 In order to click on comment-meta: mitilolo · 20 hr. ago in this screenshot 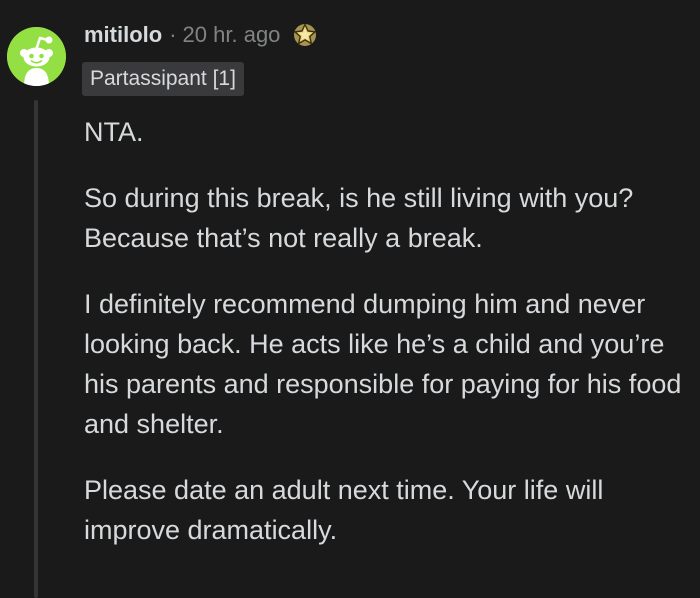, I will do `click(202, 35)`.